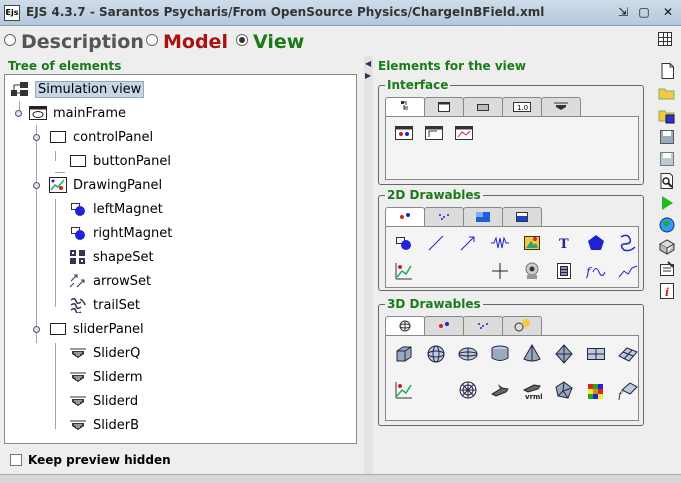 The height and width of the screenshot is (483, 681). Describe the element at coordinates (596, 354) in the screenshot. I see `plane-element-icon` at that location.